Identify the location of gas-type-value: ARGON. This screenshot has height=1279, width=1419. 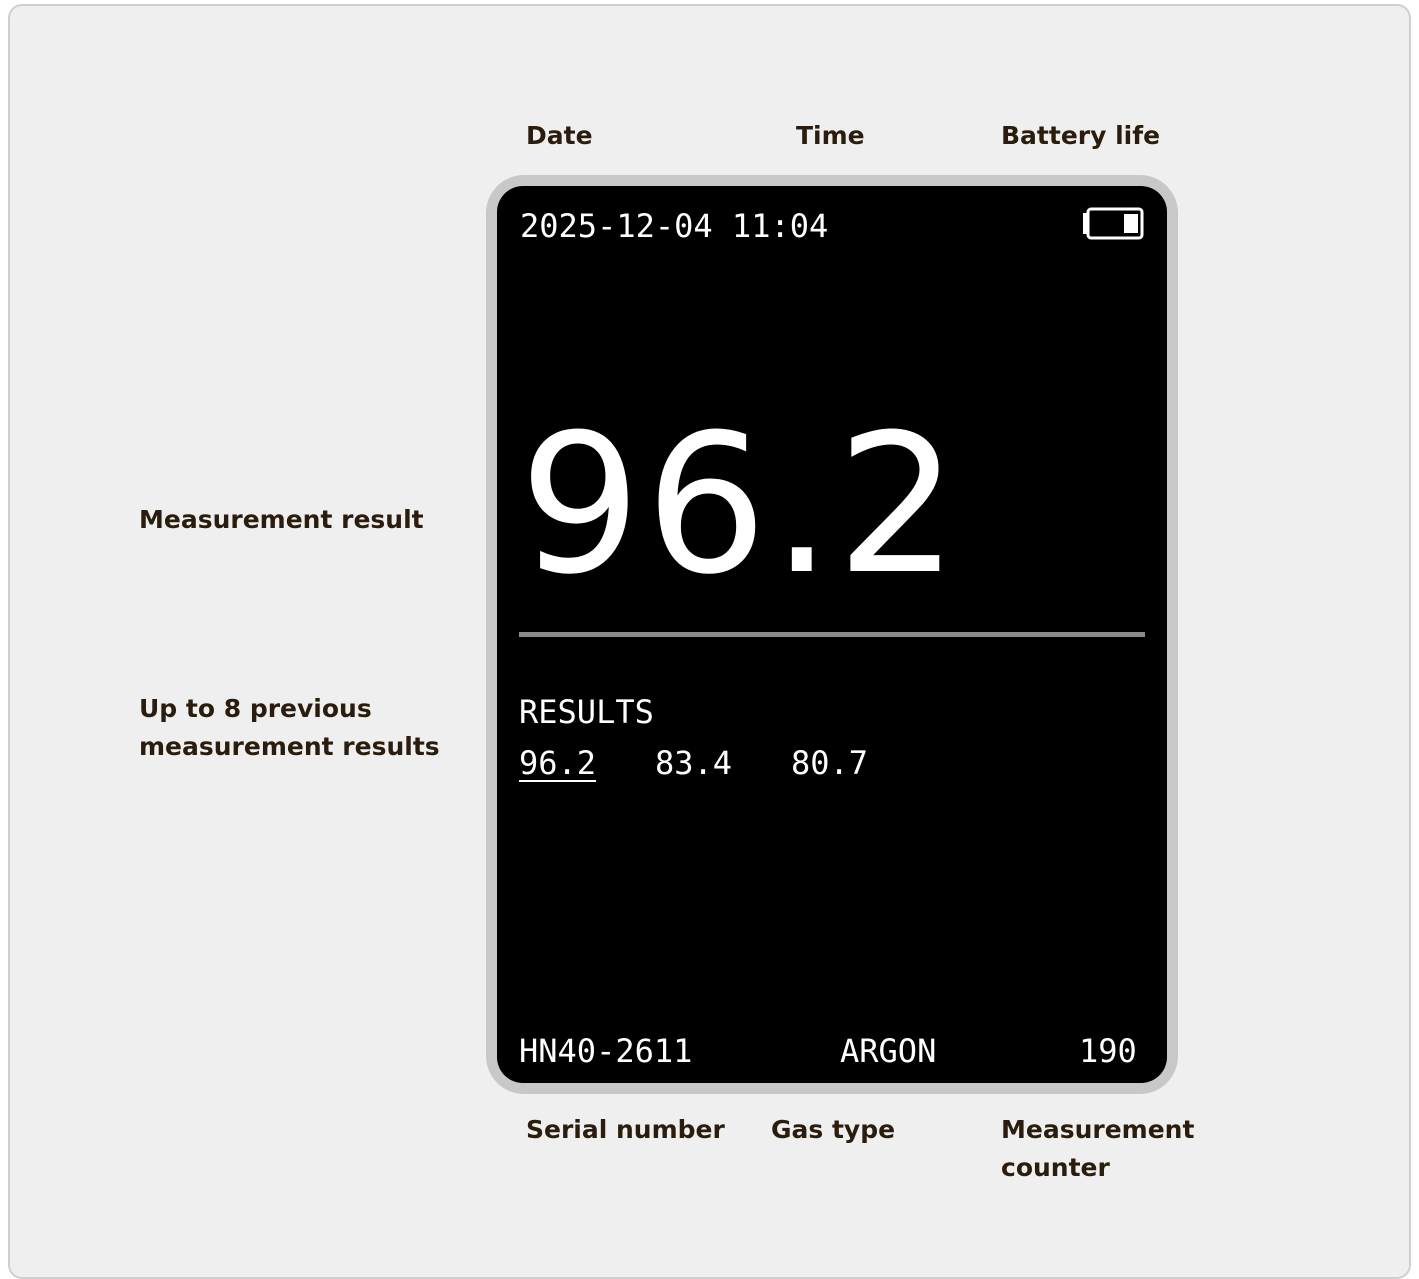
(888, 1051).